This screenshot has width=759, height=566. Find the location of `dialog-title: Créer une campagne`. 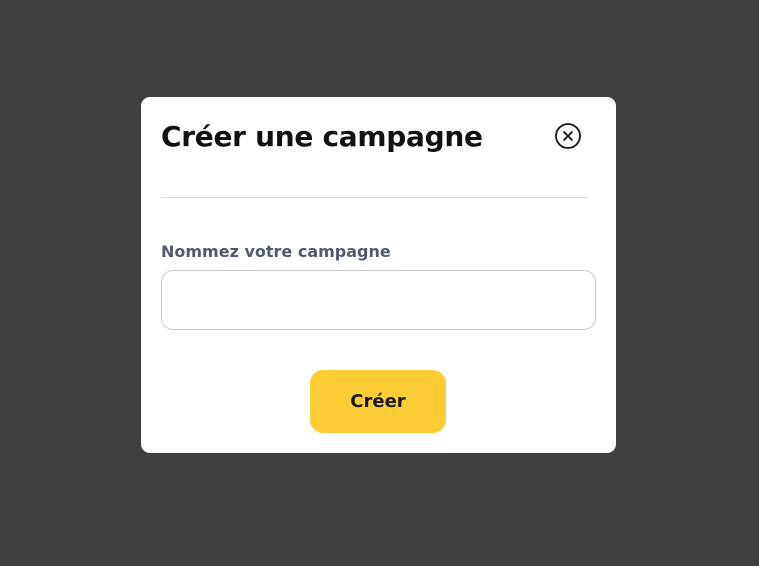

dialog-title: Créer une campagne is located at coordinates (322, 136).